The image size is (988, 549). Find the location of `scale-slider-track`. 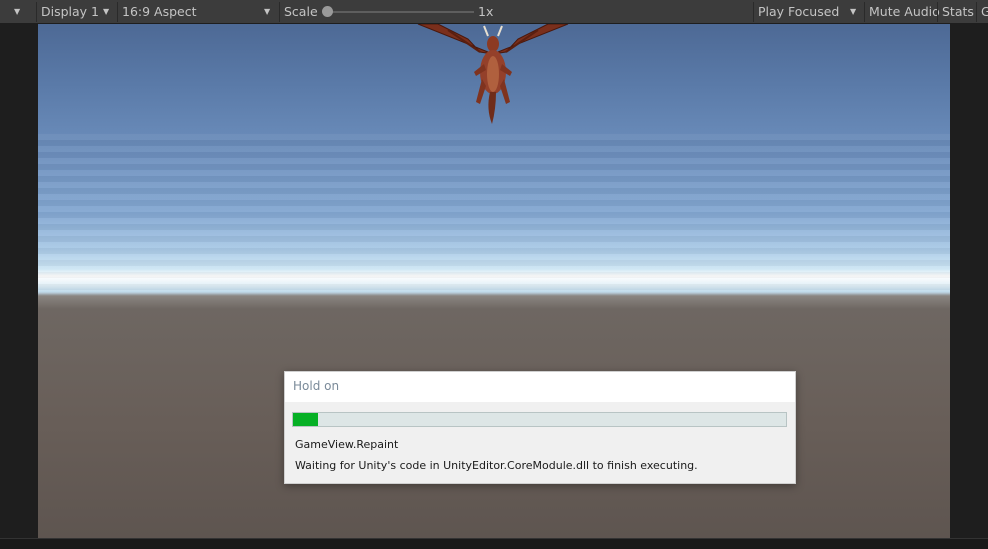

scale-slider-track is located at coordinates (399, 12).